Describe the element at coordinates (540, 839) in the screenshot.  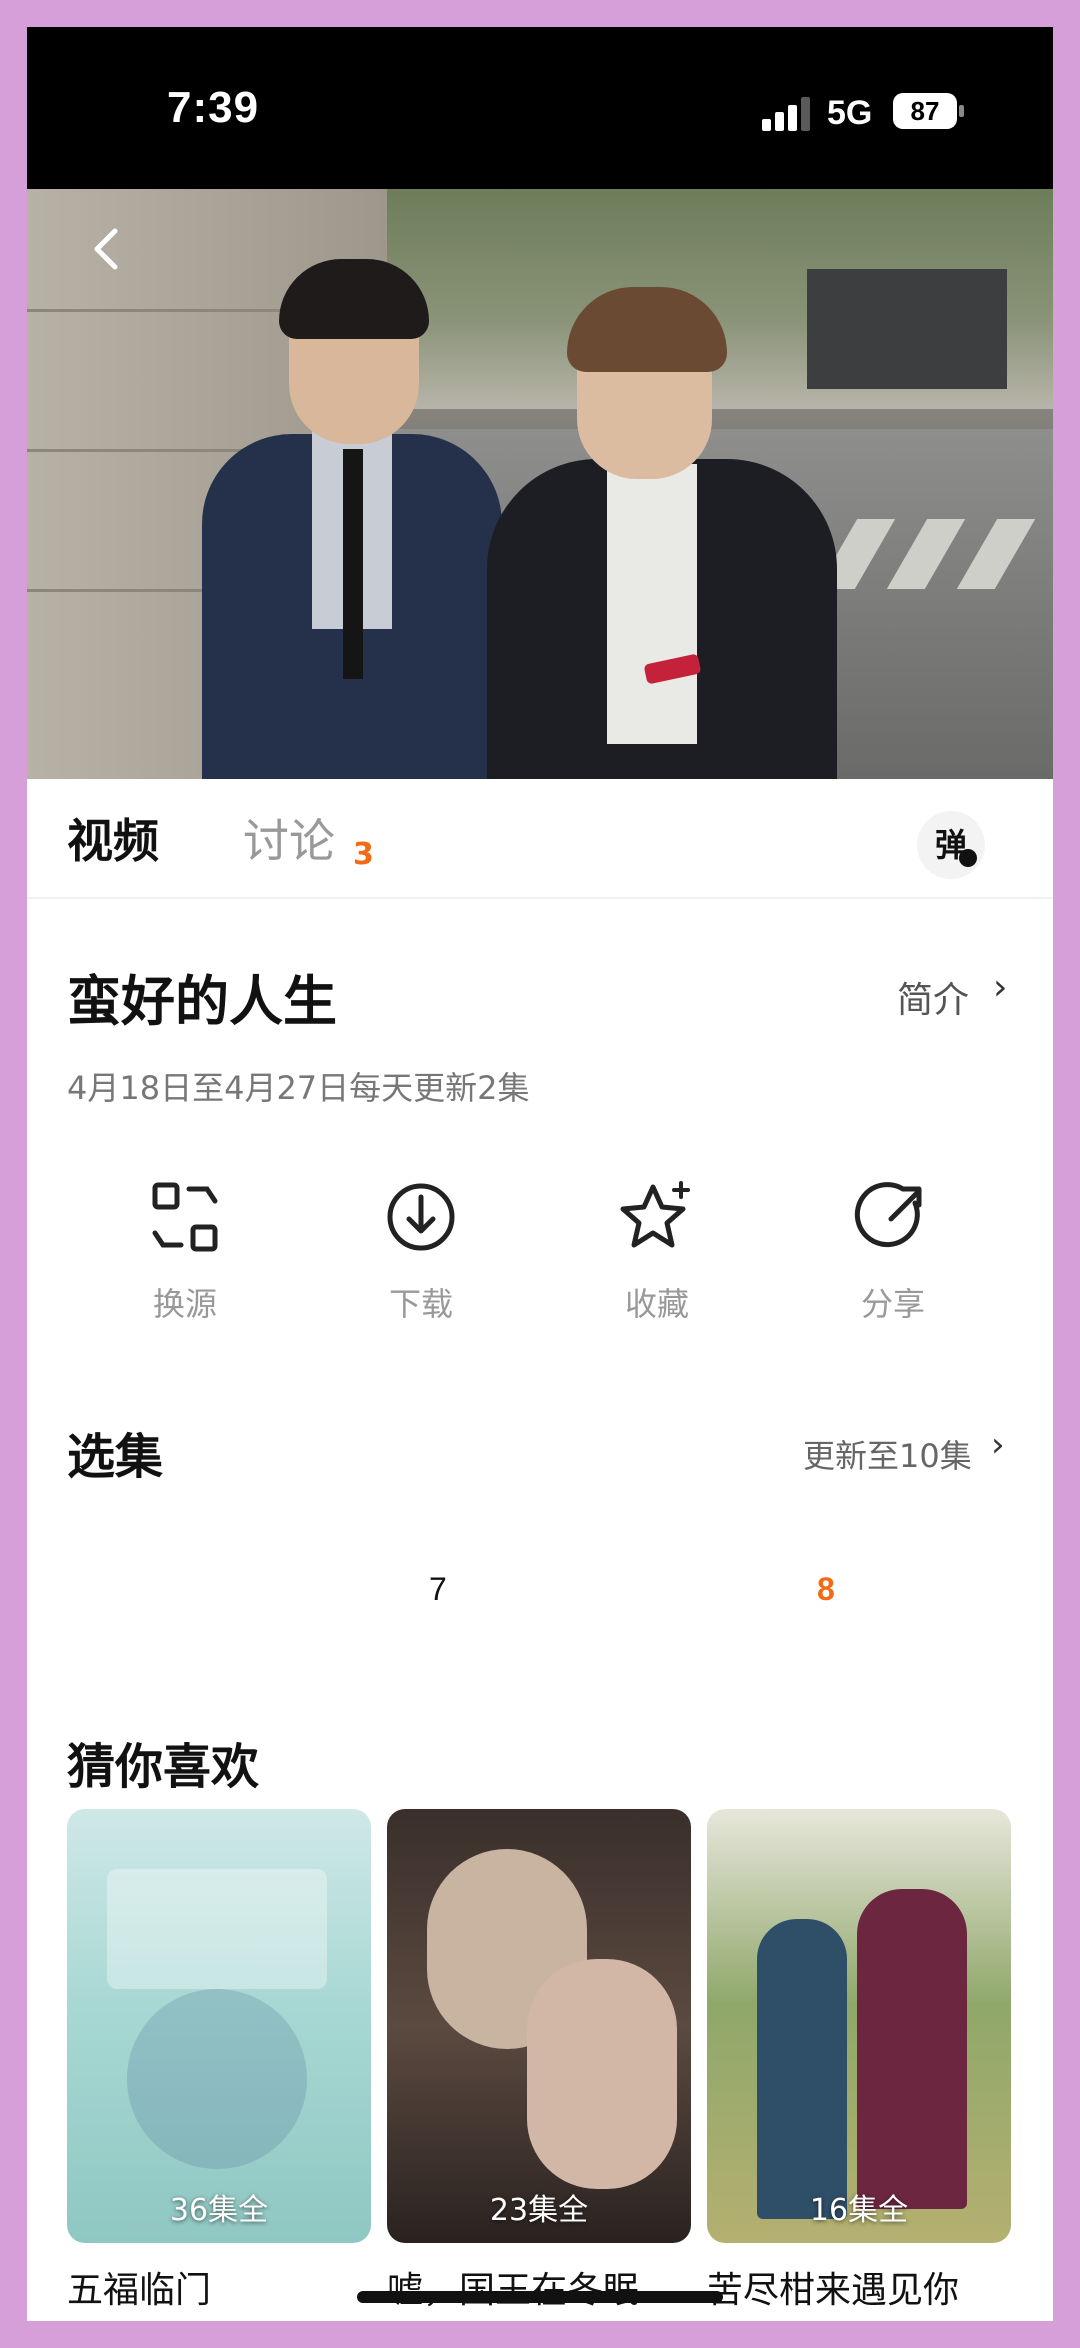
I see `content-tabs: 视频 讨论 3 弹` at that location.